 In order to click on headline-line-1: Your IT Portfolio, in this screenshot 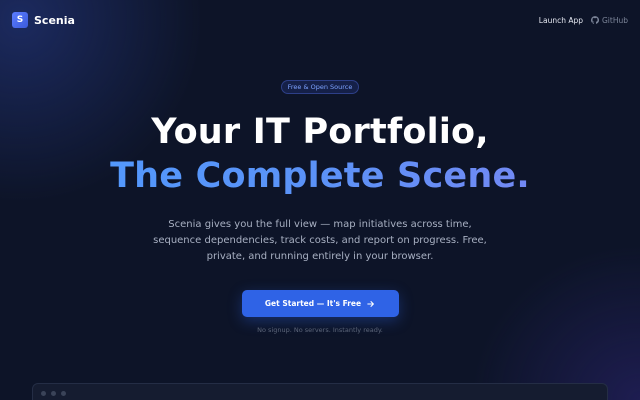, I will do `click(320, 132)`.